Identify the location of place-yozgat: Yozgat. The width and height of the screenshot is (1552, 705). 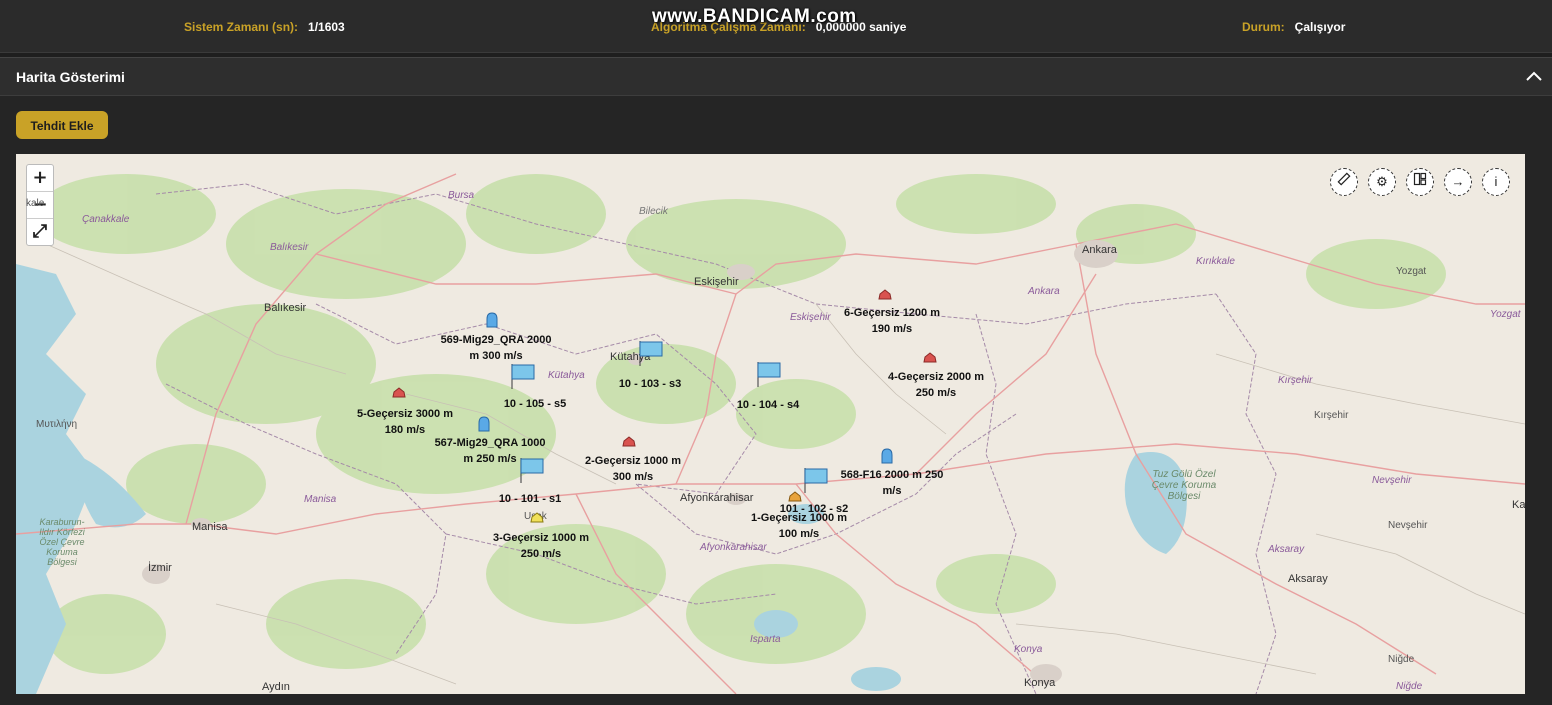
(1411, 271).